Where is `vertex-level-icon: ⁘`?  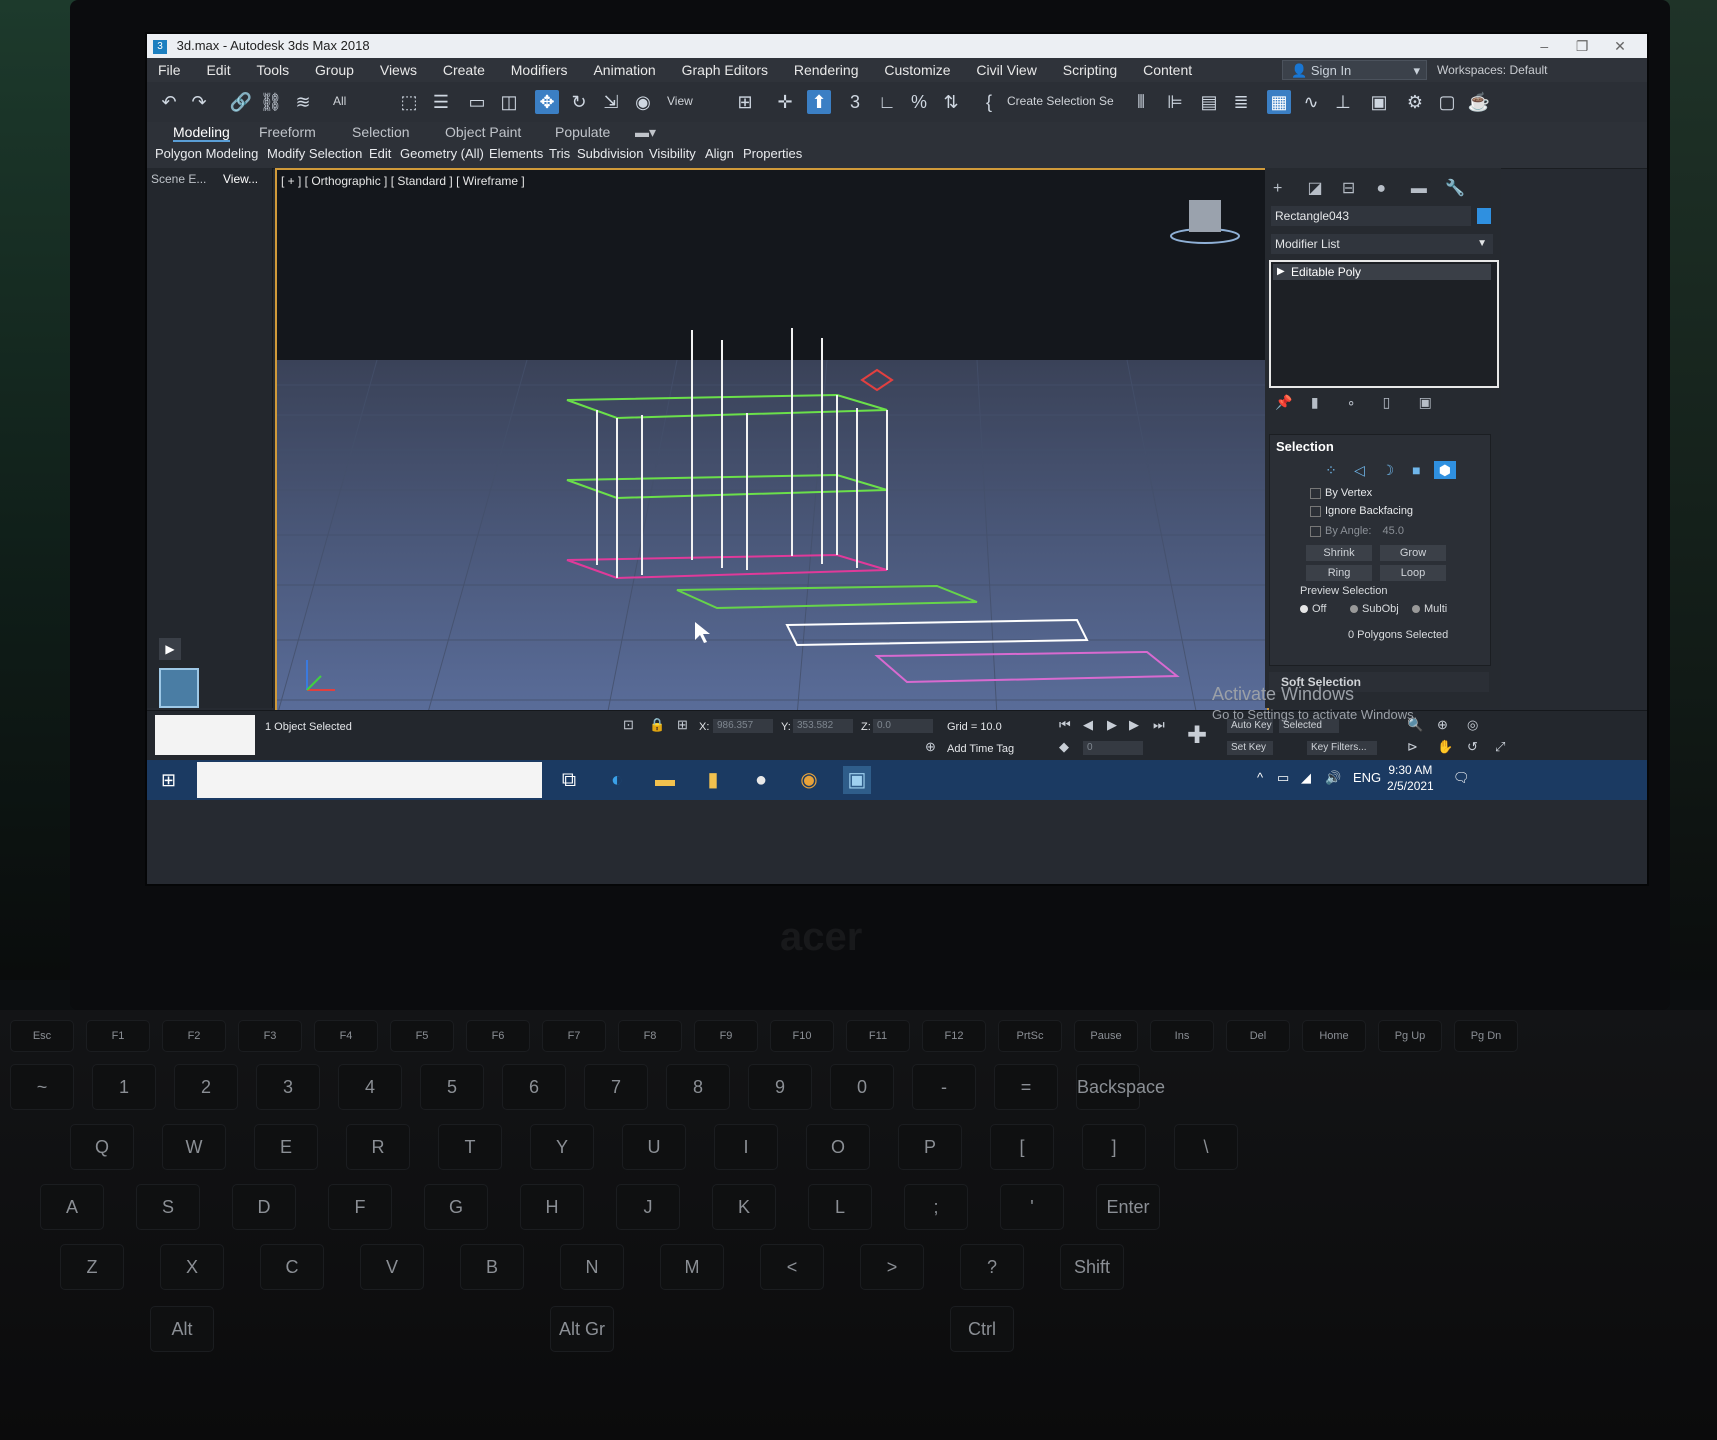
vertex-level-icon: ⁘ is located at coordinates (1331, 470).